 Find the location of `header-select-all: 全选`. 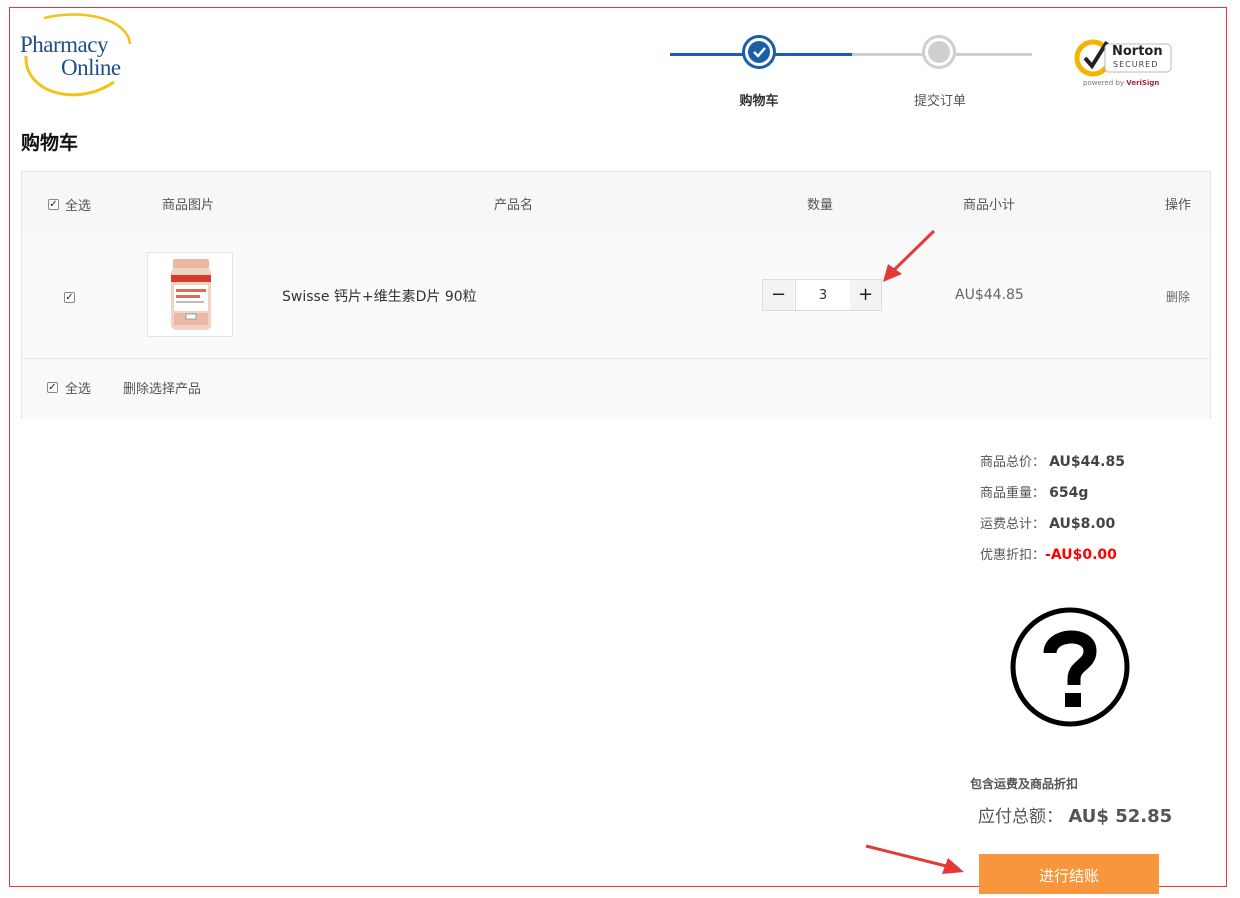

header-select-all: 全选 is located at coordinates (78, 206).